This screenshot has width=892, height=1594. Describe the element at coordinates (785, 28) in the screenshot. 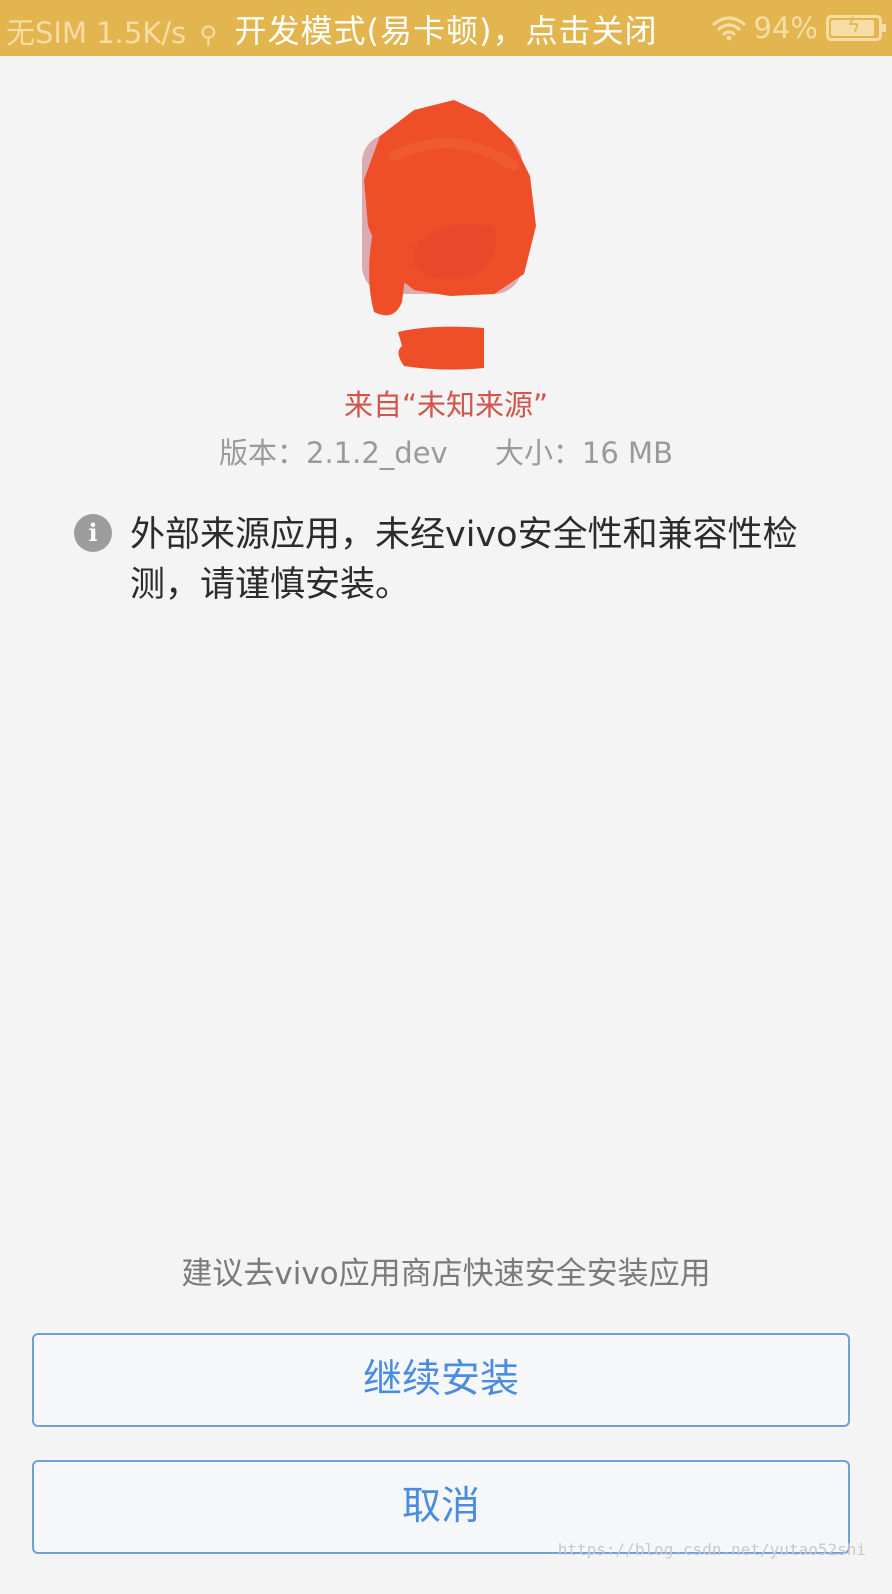

I see `battery-percent: 94%` at that location.